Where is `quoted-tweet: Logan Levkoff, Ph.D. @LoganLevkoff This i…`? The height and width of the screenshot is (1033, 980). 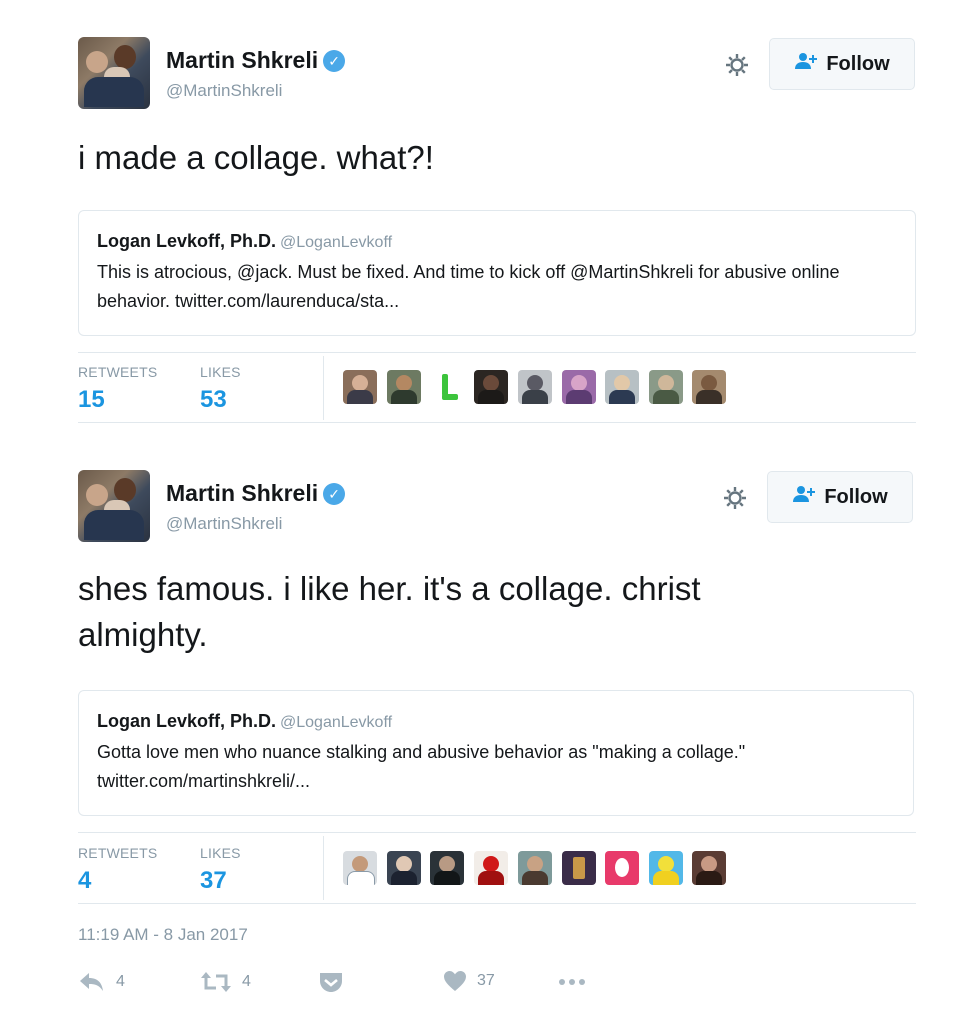
quoted-tweet: Logan Levkoff, Ph.D. @LoganLevkoff This i… is located at coordinates (497, 273).